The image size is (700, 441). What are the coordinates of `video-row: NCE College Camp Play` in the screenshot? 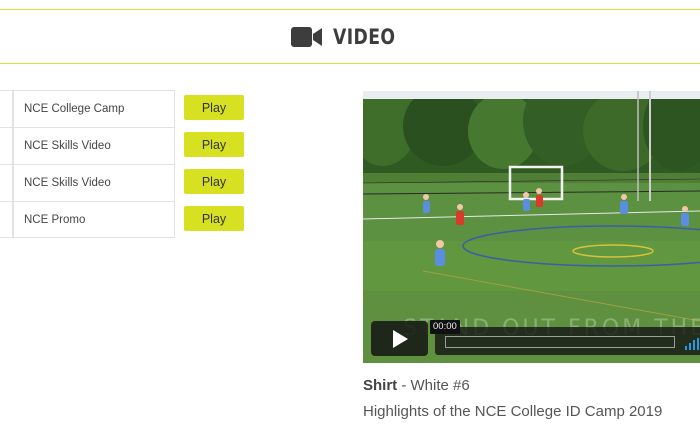 It's located at (125, 108).